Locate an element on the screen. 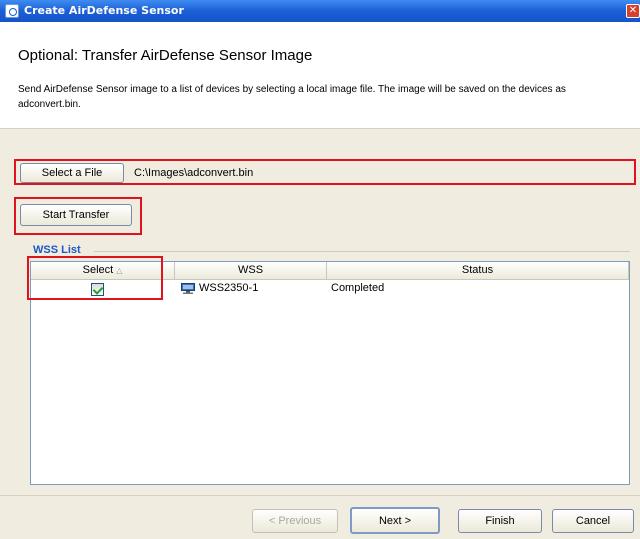 Image resolution: width=640 pixels, height=539 pixels. switch-device-icon is located at coordinates (188, 288).